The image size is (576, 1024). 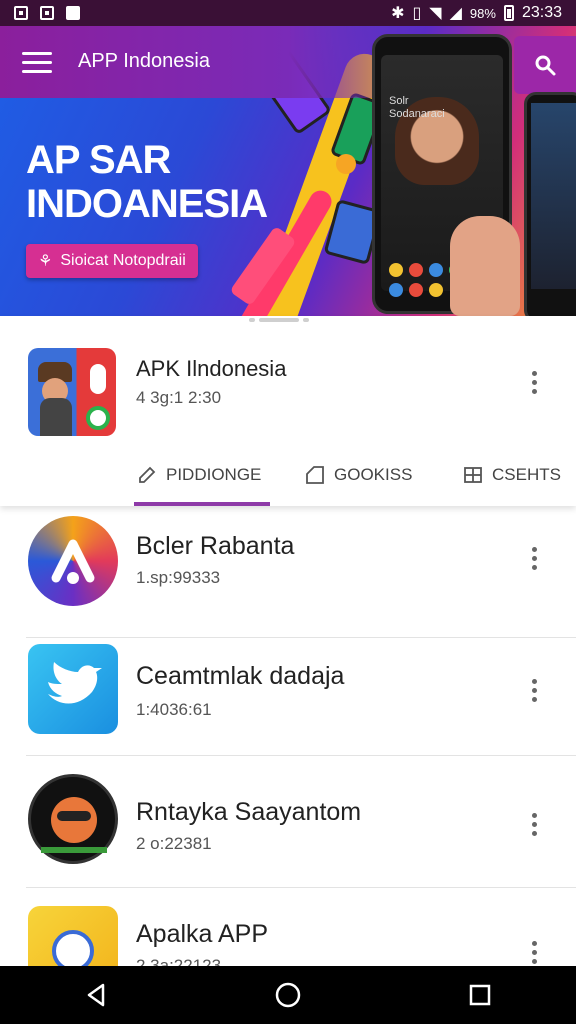 I want to click on tab-label: CSEHTS, so click(x=526, y=474).